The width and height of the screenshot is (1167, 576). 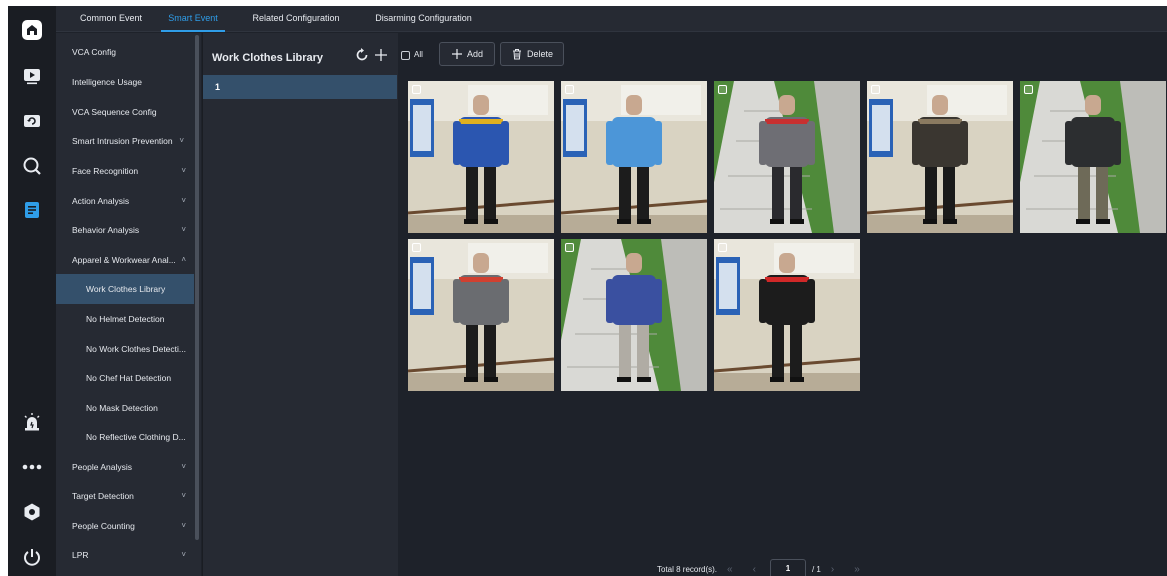 What do you see at coordinates (102, 467) in the screenshot?
I see `menu-item-label: People Analysis` at bounding box center [102, 467].